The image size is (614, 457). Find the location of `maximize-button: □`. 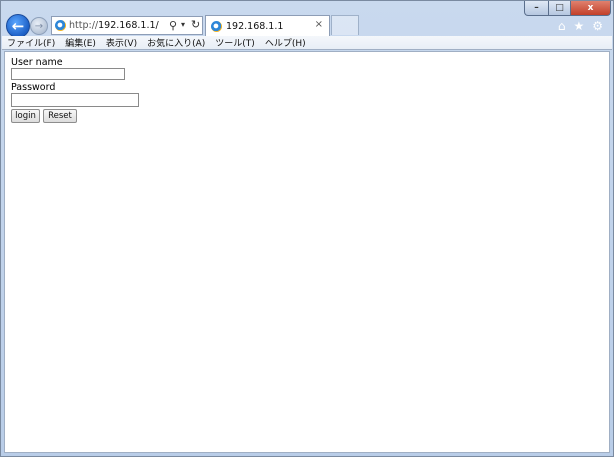

maximize-button: □ is located at coordinates (560, 8).